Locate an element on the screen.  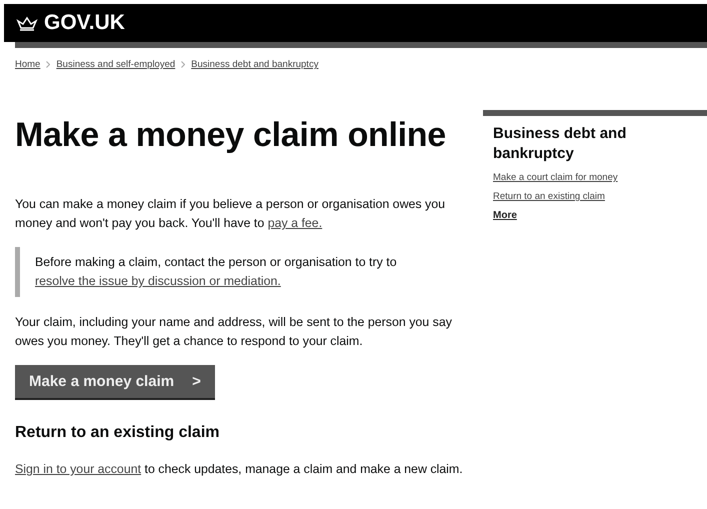
sidebar-heading: Business debt and bankruptcy is located at coordinates (560, 144).